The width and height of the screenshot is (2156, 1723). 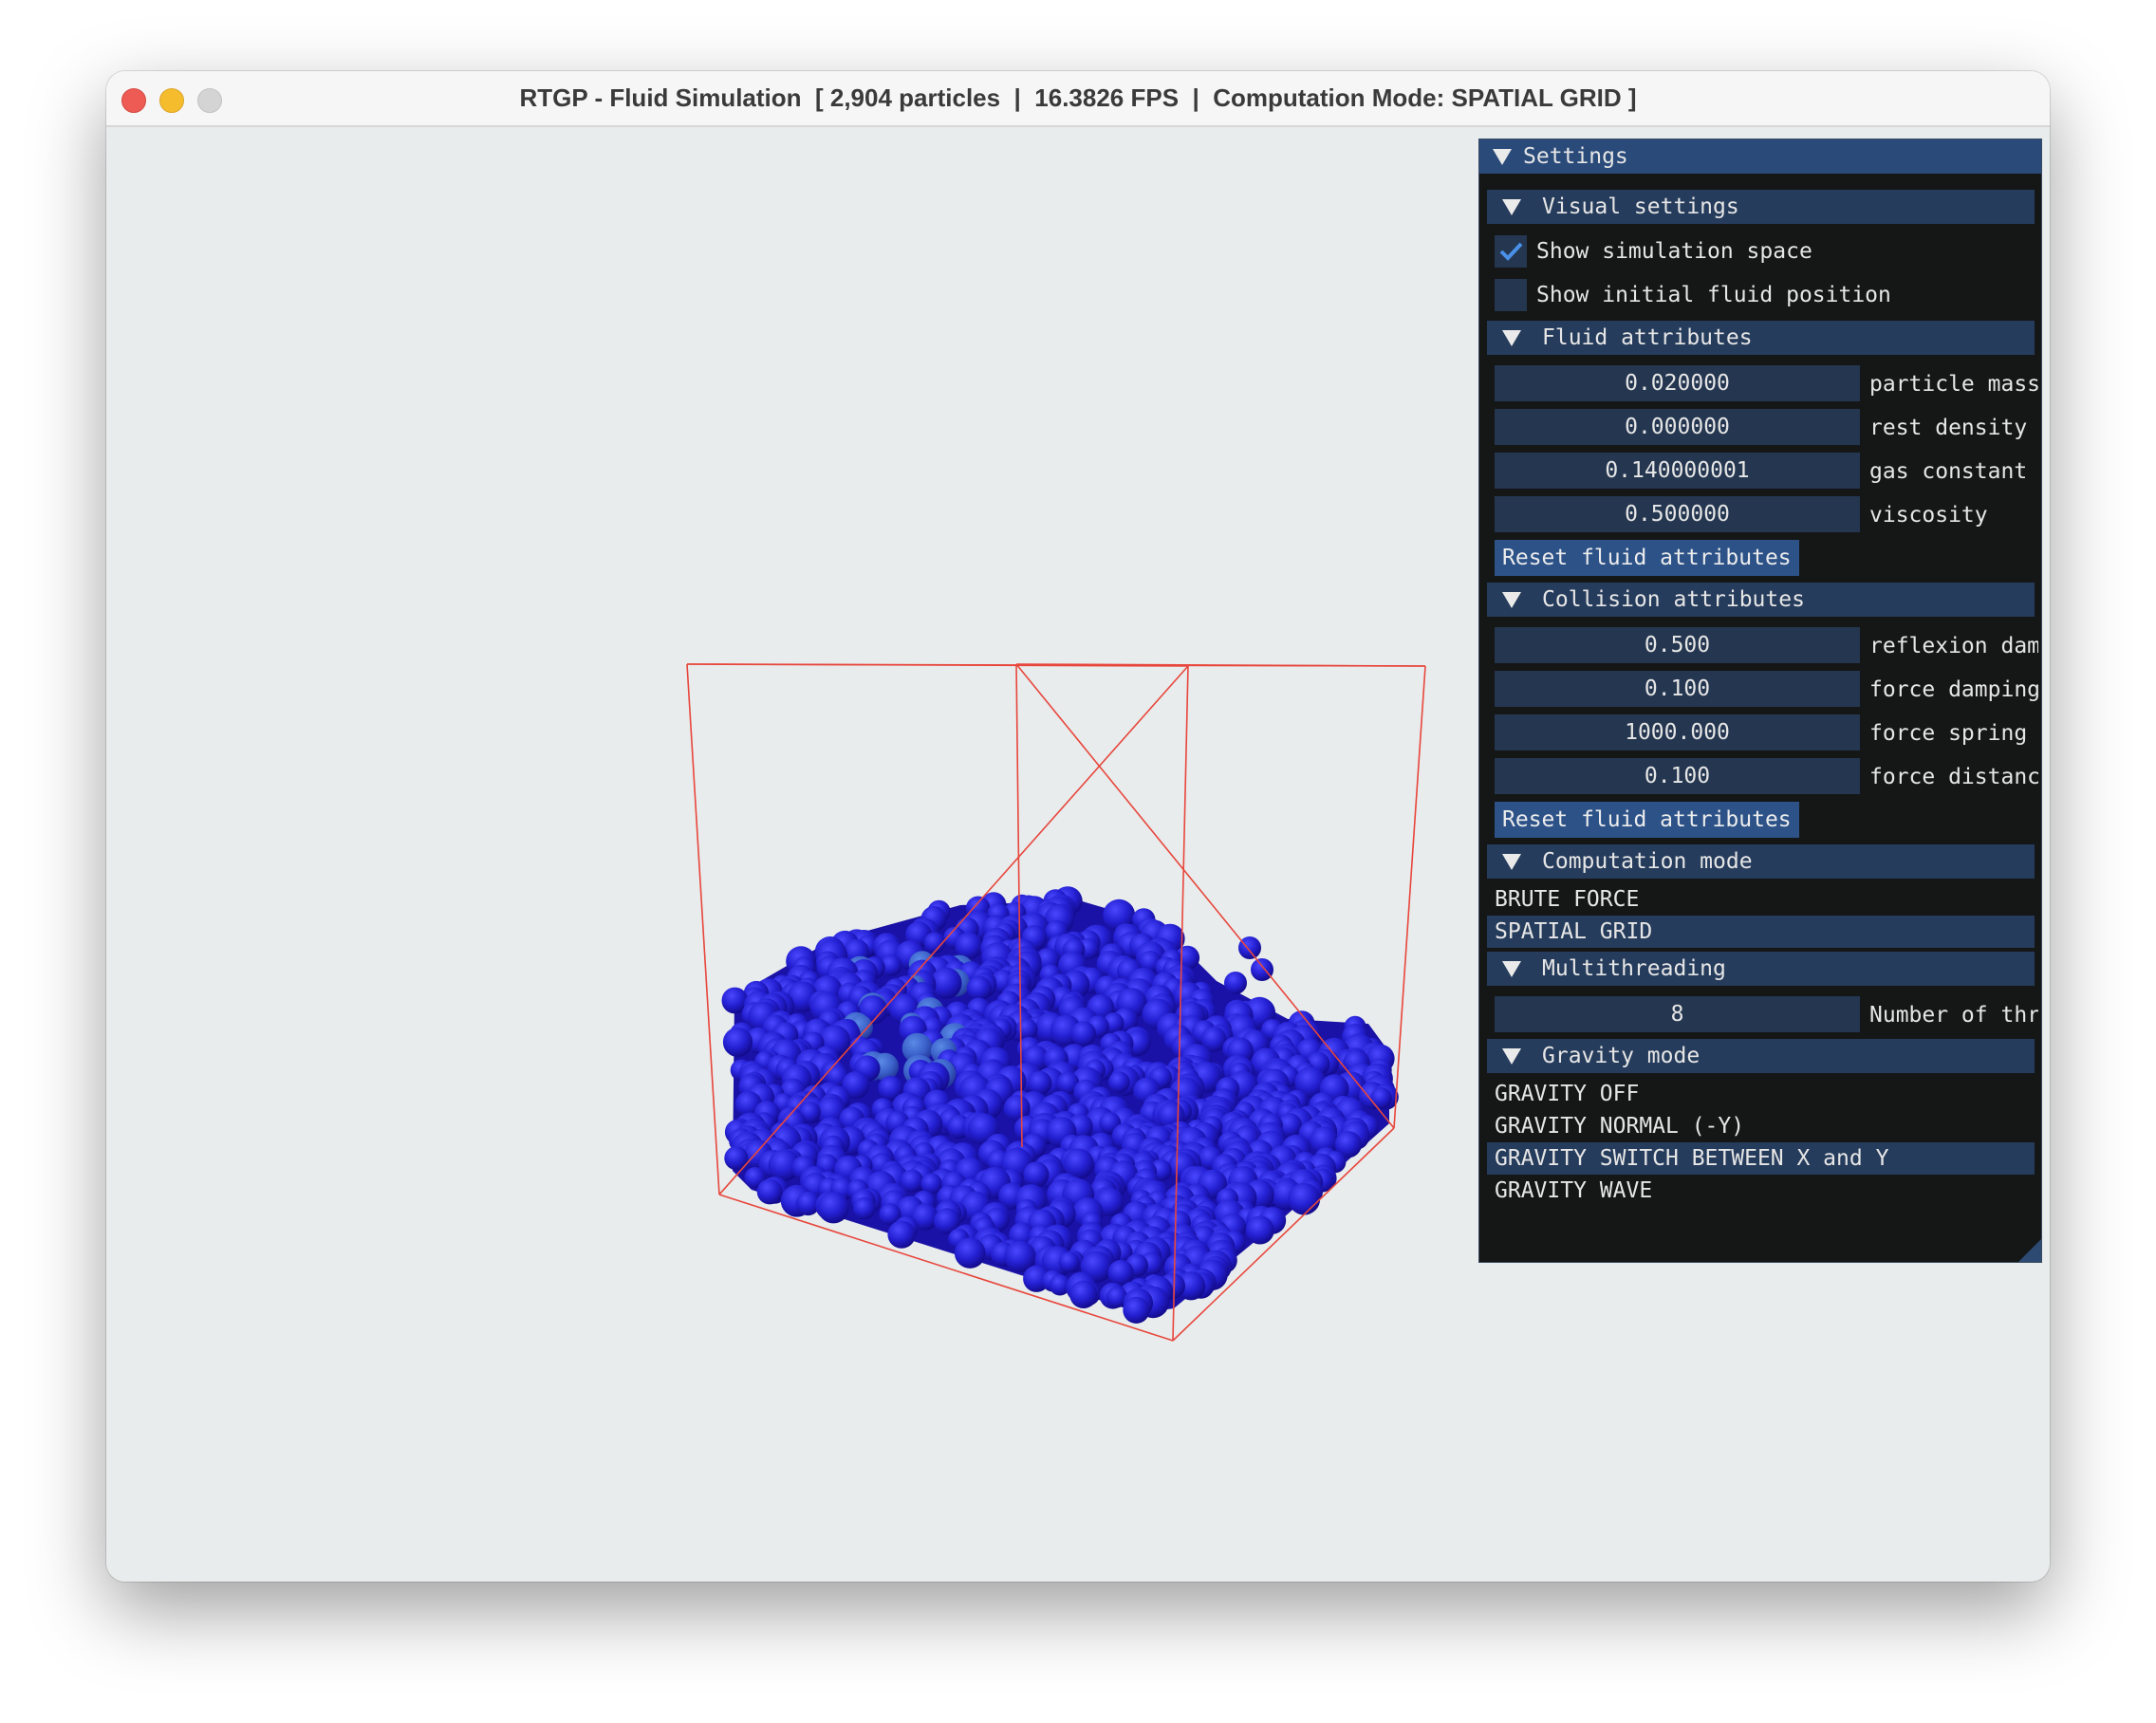 I want to click on gravity-option-off: GRAVITY OFF, so click(x=1761, y=1094).